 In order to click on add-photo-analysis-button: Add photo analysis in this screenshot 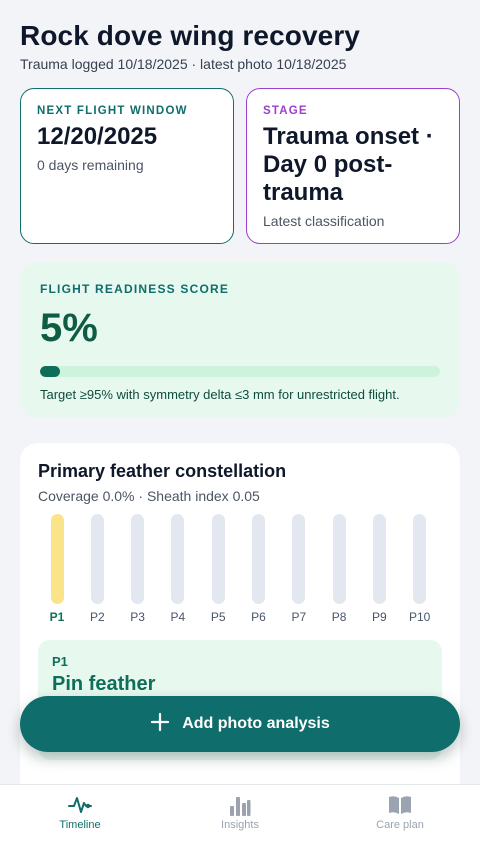, I will do `click(240, 724)`.